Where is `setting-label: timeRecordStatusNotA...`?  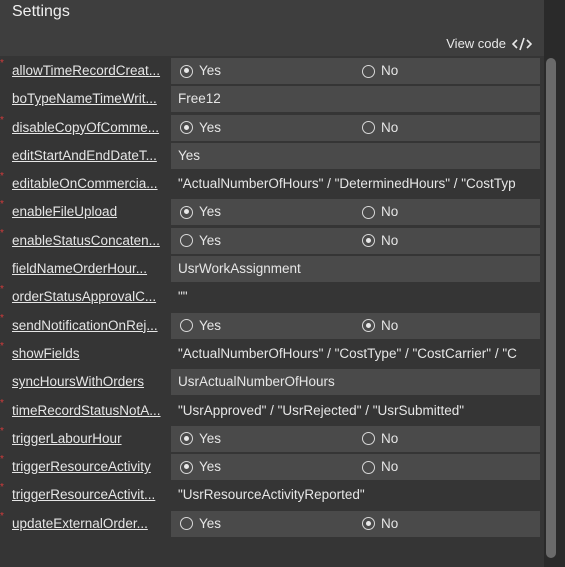
setting-label: timeRecordStatusNotA... is located at coordinates (90, 411).